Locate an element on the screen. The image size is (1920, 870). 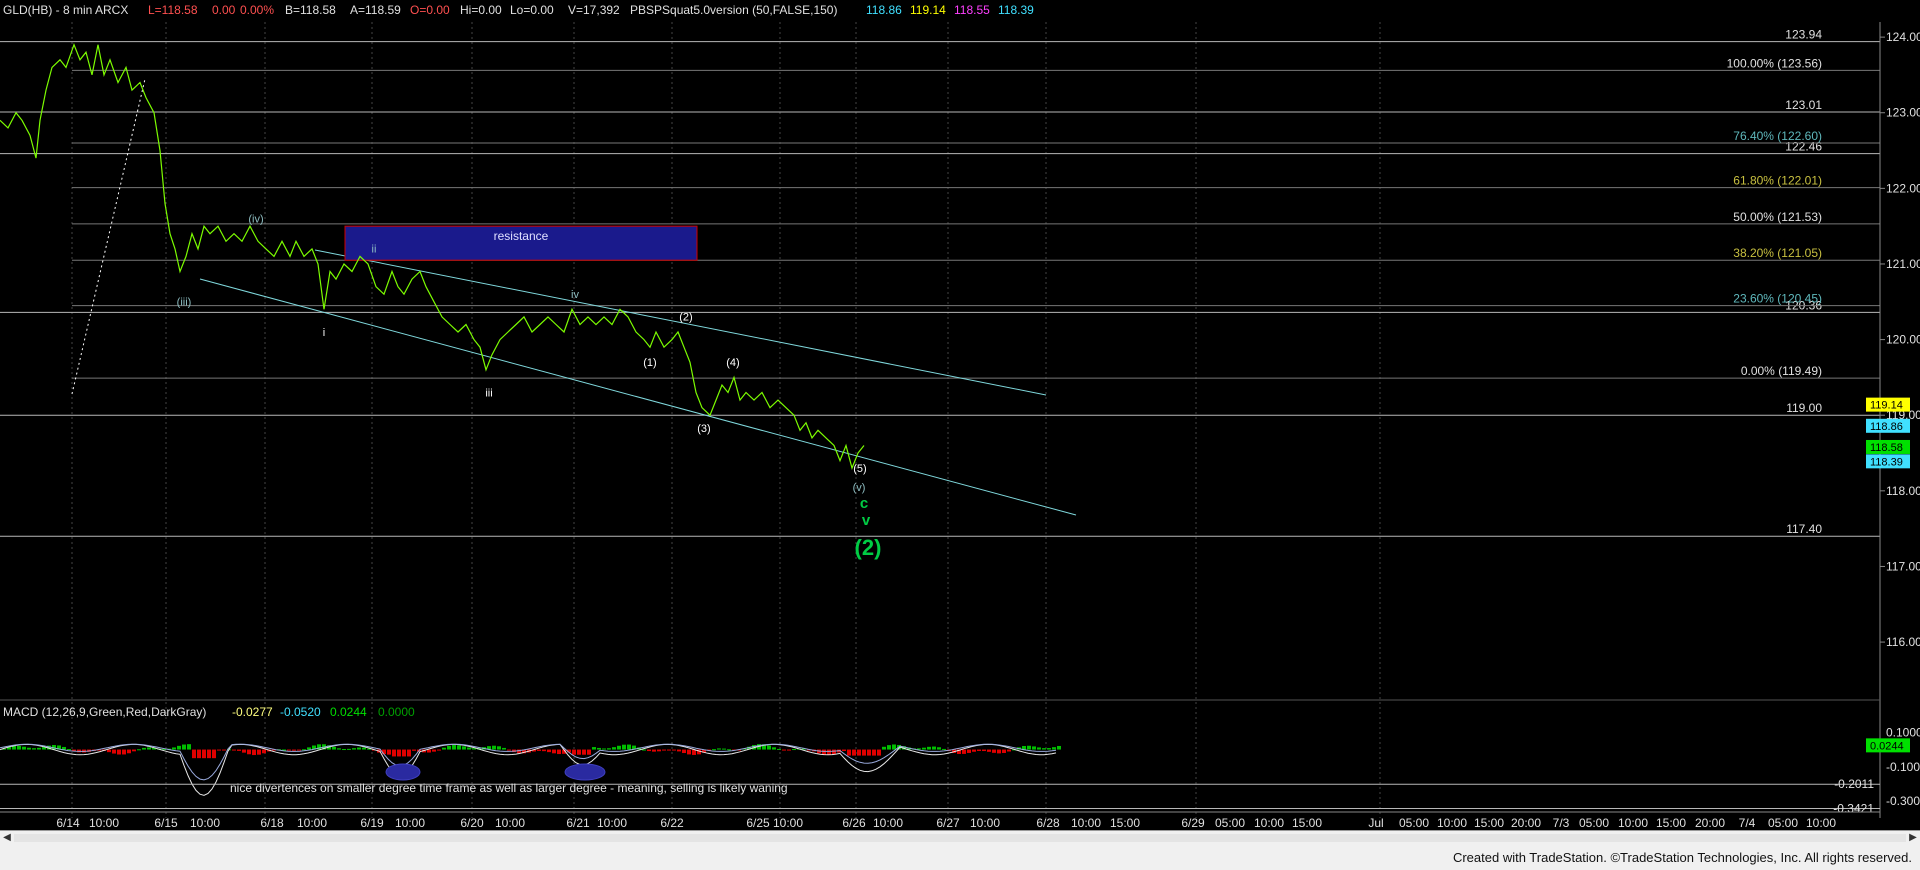
scroll-left-icon: ◀ is located at coordinates (7, 838).